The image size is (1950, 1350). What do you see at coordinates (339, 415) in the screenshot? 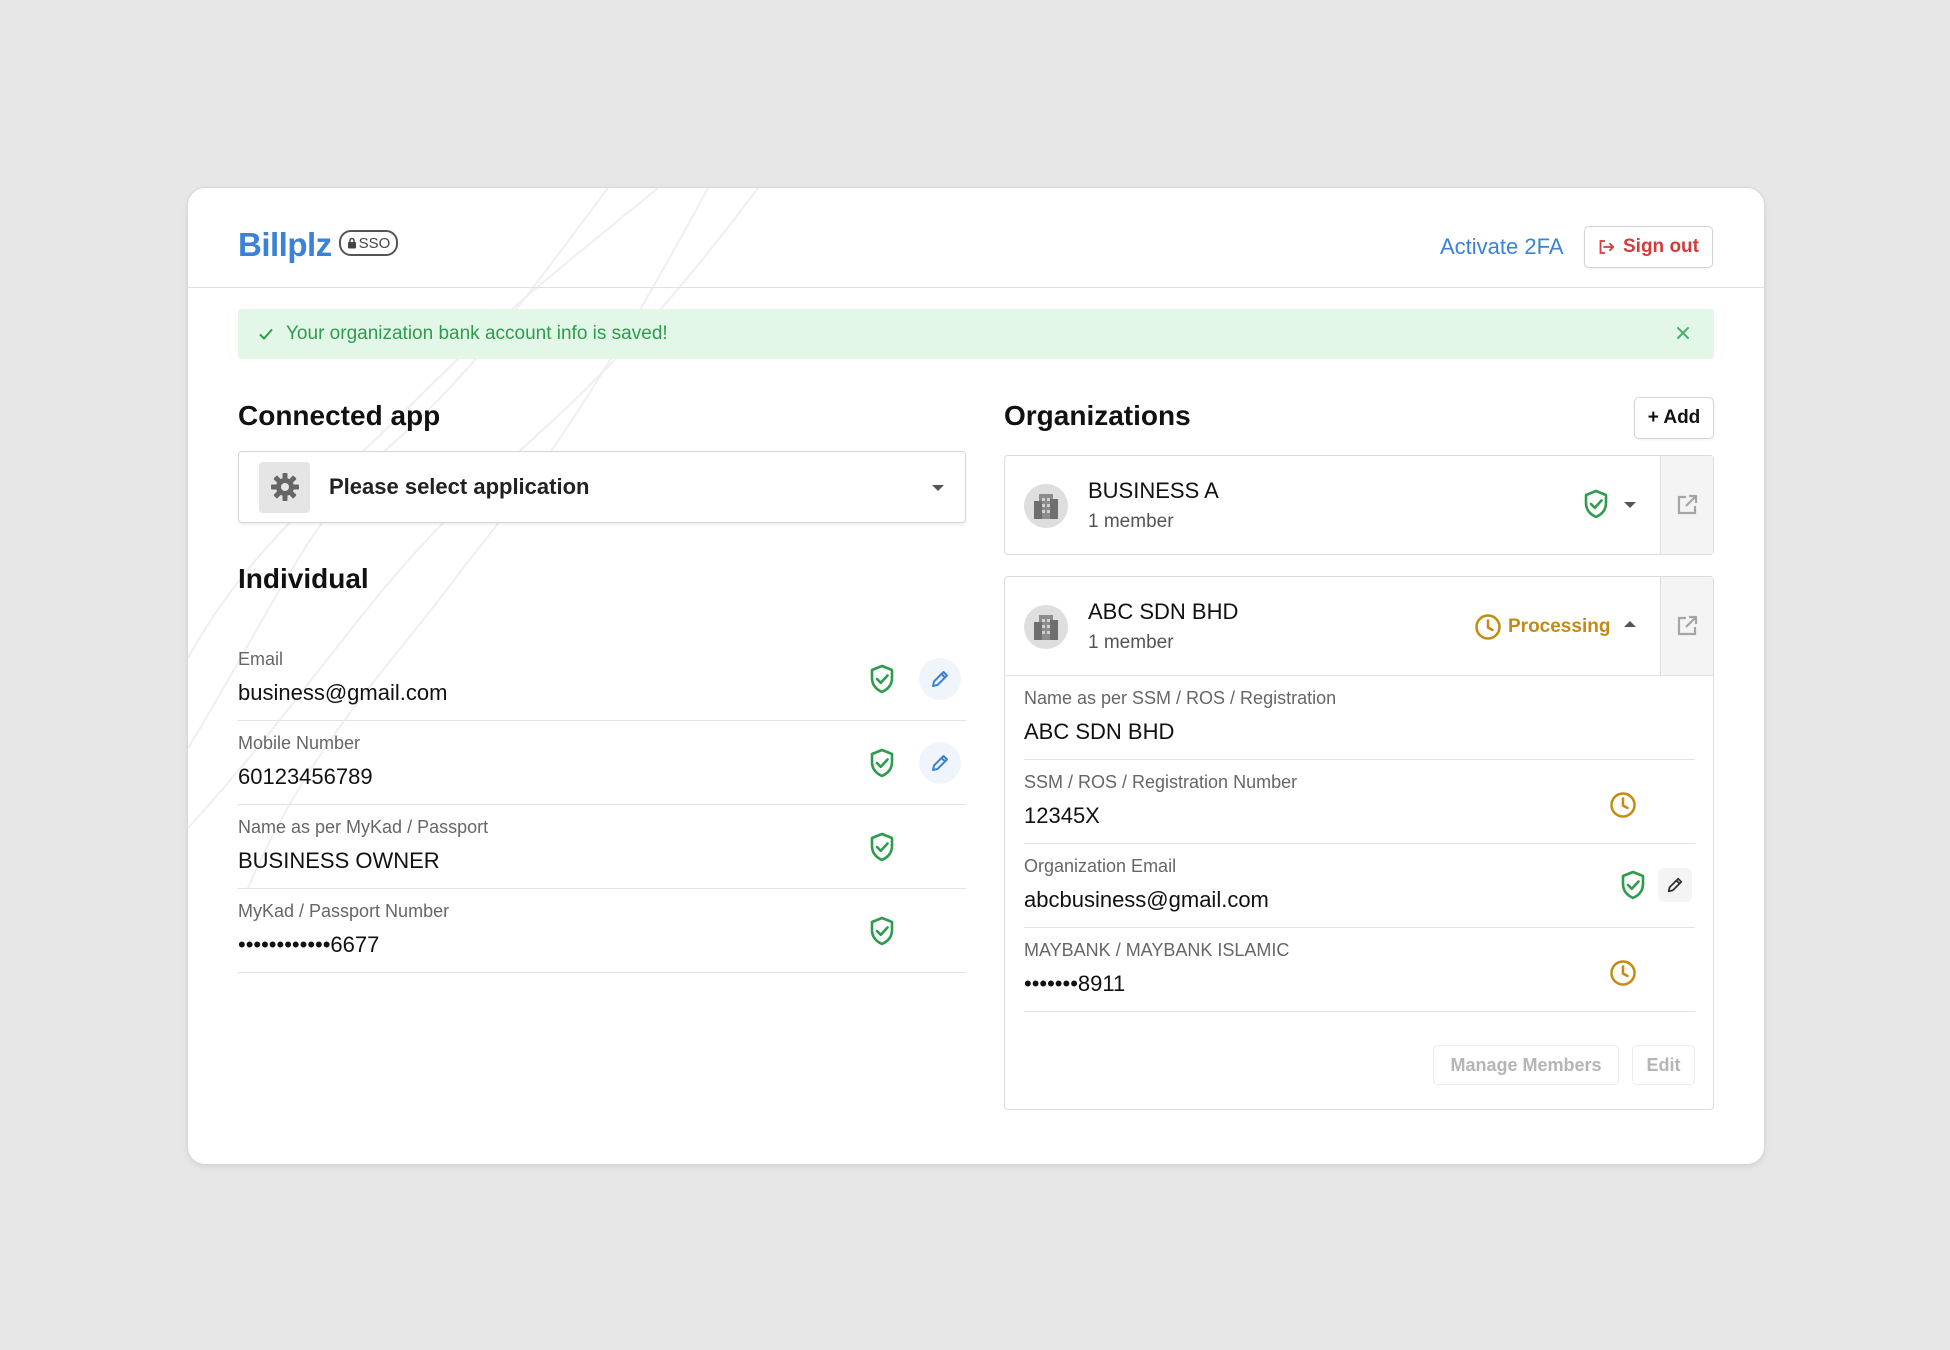
I see `connected-app-title: Connected app` at bounding box center [339, 415].